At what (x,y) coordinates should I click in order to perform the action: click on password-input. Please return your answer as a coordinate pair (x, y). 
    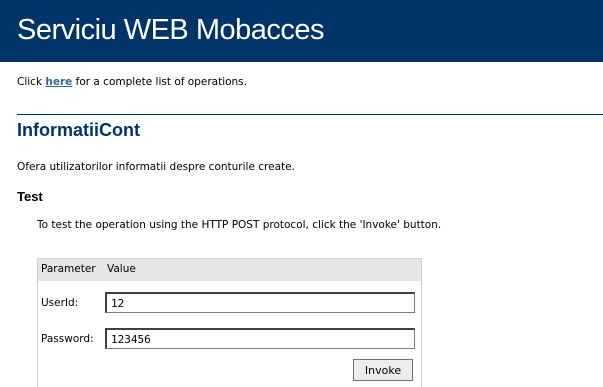
    Looking at the image, I should click on (260, 338).